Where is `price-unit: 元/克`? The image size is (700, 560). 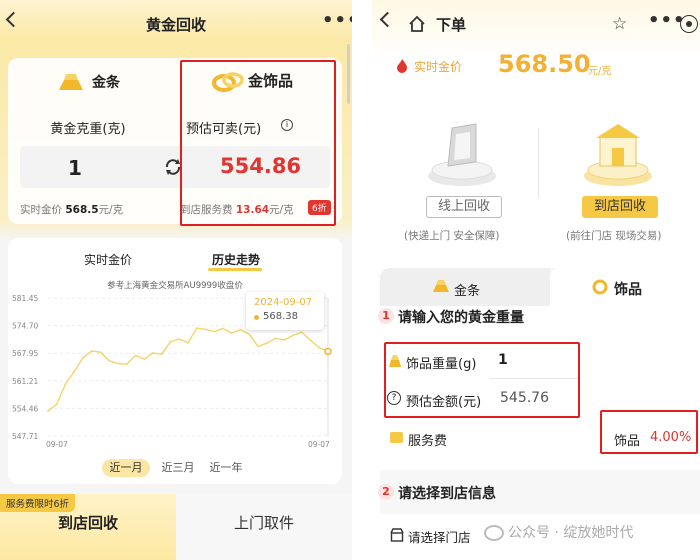 price-unit: 元/克 is located at coordinates (600, 71).